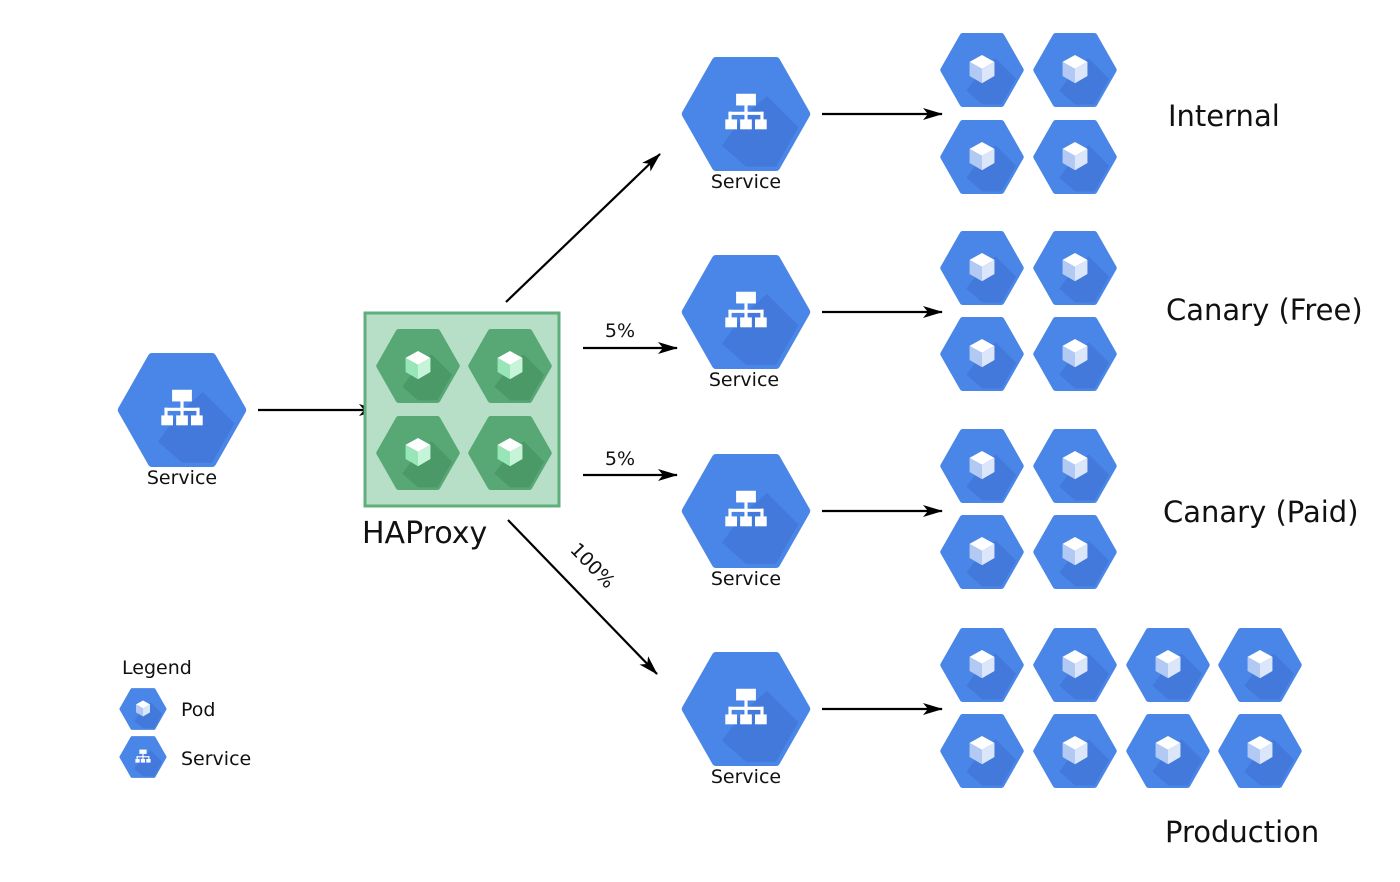 Image resolution: width=1400 pixels, height=882 pixels. What do you see at coordinates (1121, 708) in the screenshot?
I see `pod-group-production` at bounding box center [1121, 708].